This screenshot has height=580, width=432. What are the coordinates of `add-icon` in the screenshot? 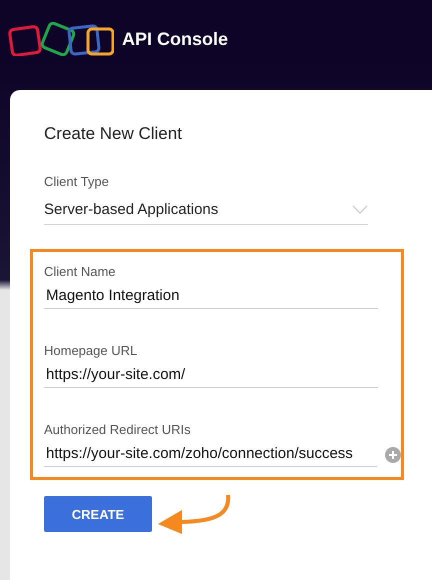 It's located at (393, 455).